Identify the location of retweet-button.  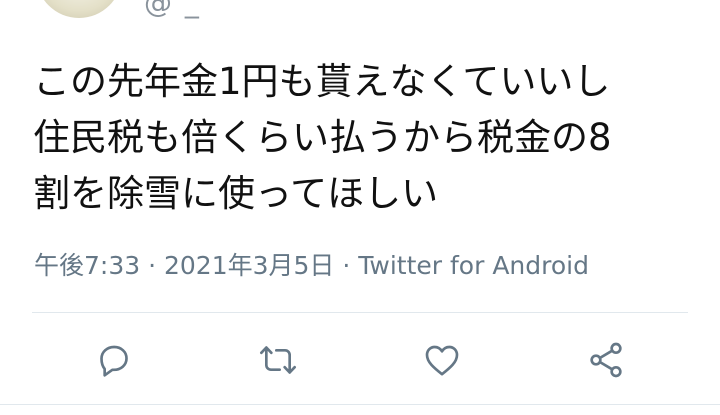
(278, 360).